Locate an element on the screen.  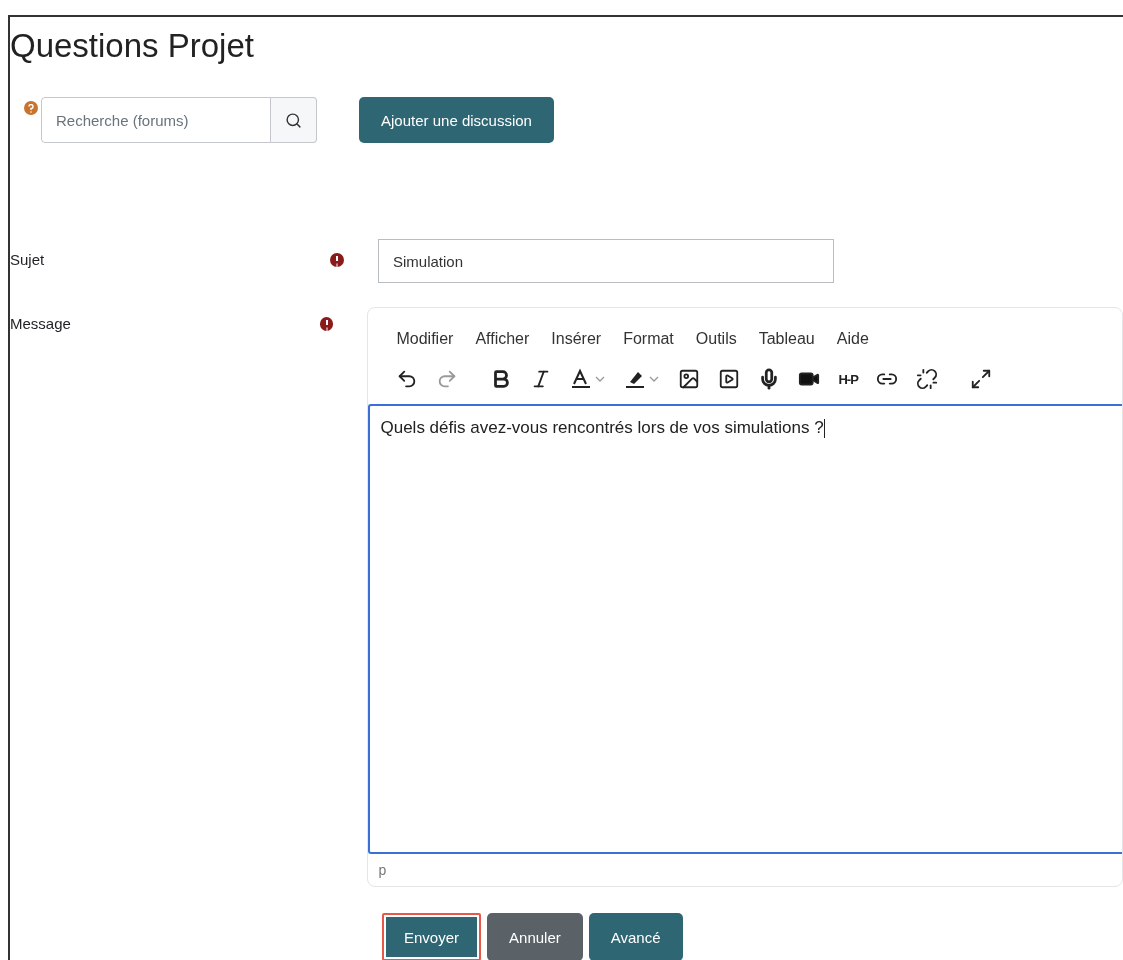
menu-item: Outils is located at coordinates (716, 339).